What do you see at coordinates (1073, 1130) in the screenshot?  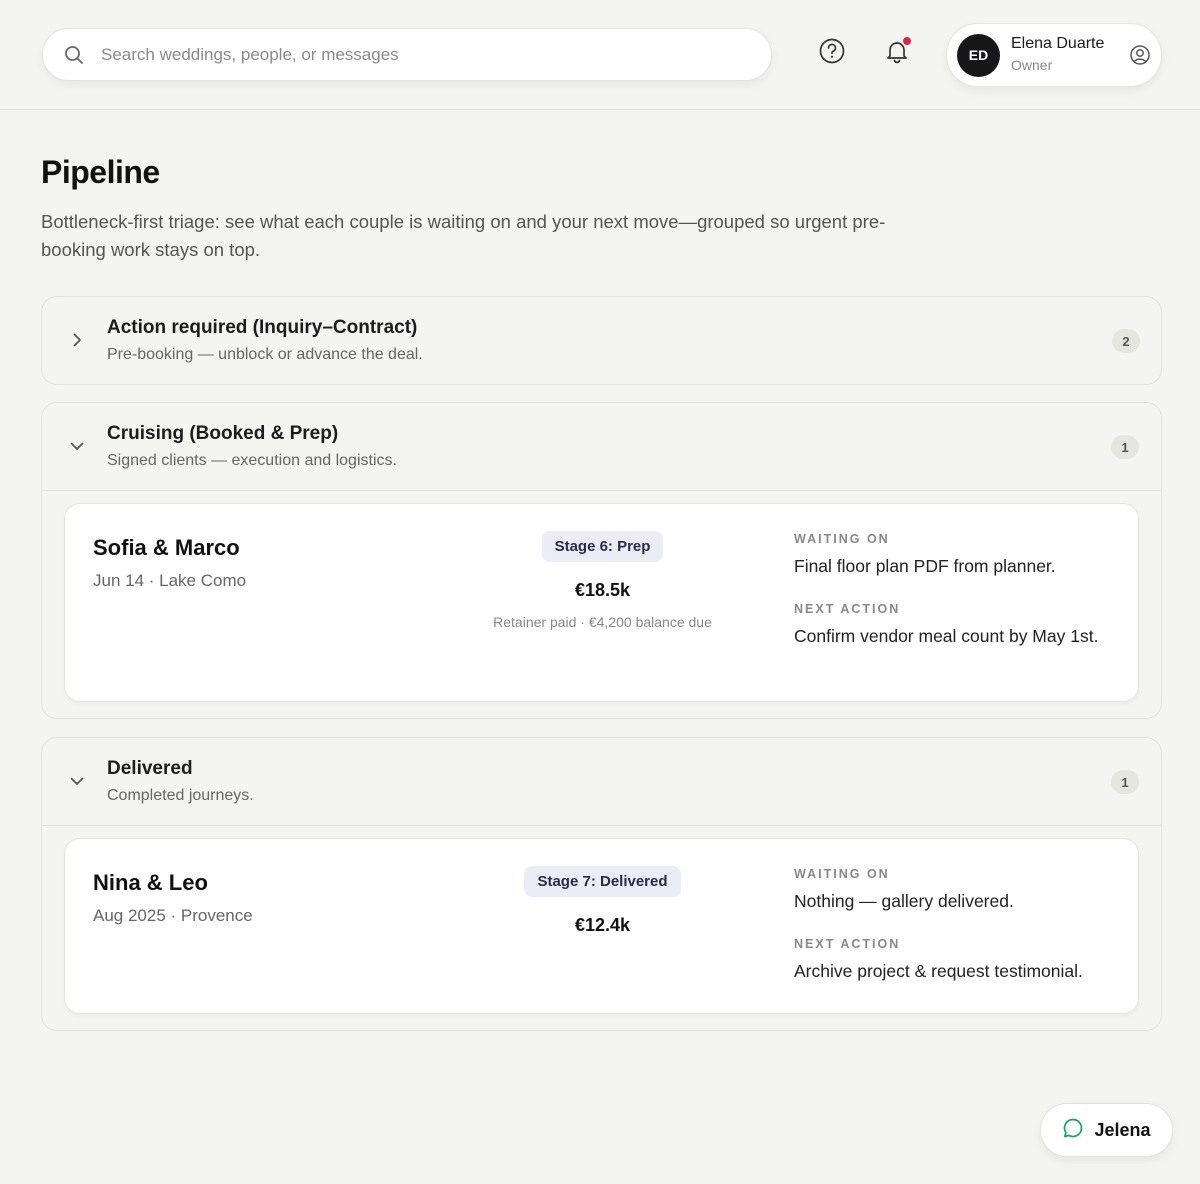 I see `chat-bubble-icon` at bounding box center [1073, 1130].